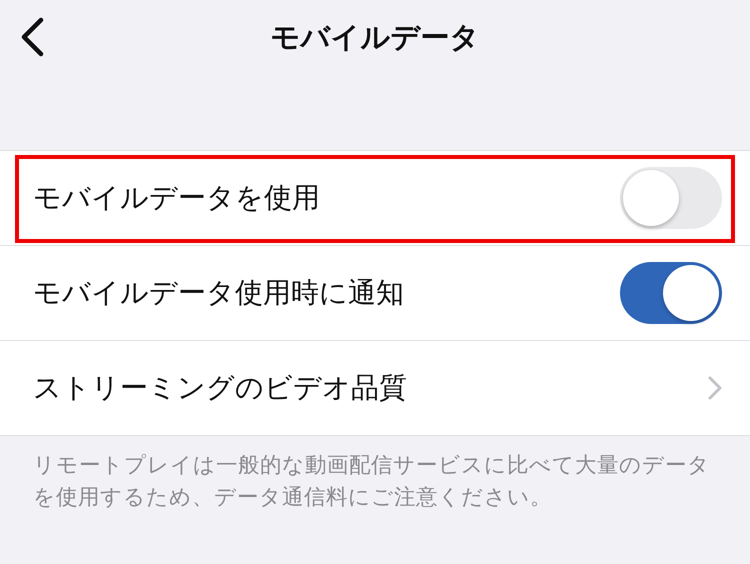  Describe the element at coordinates (176, 198) in the screenshot. I see `setting-label: モバイルデータを使用` at that location.